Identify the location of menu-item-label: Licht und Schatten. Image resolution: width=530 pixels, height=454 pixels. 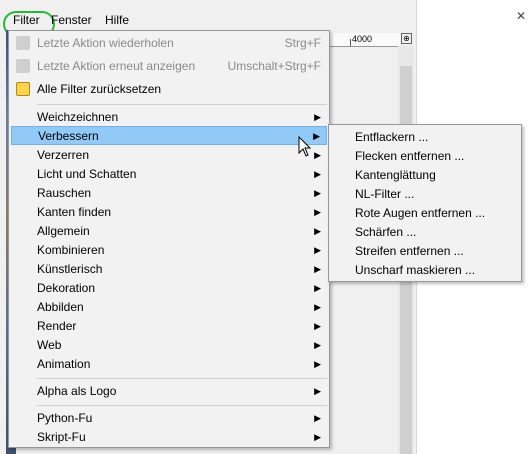
(87, 174).